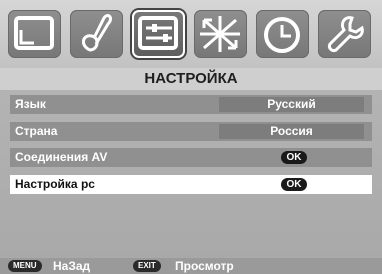  Describe the element at coordinates (191, 157) in the screenshot. I see `menu-row-av-connections: Соединения AV OK` at that location.